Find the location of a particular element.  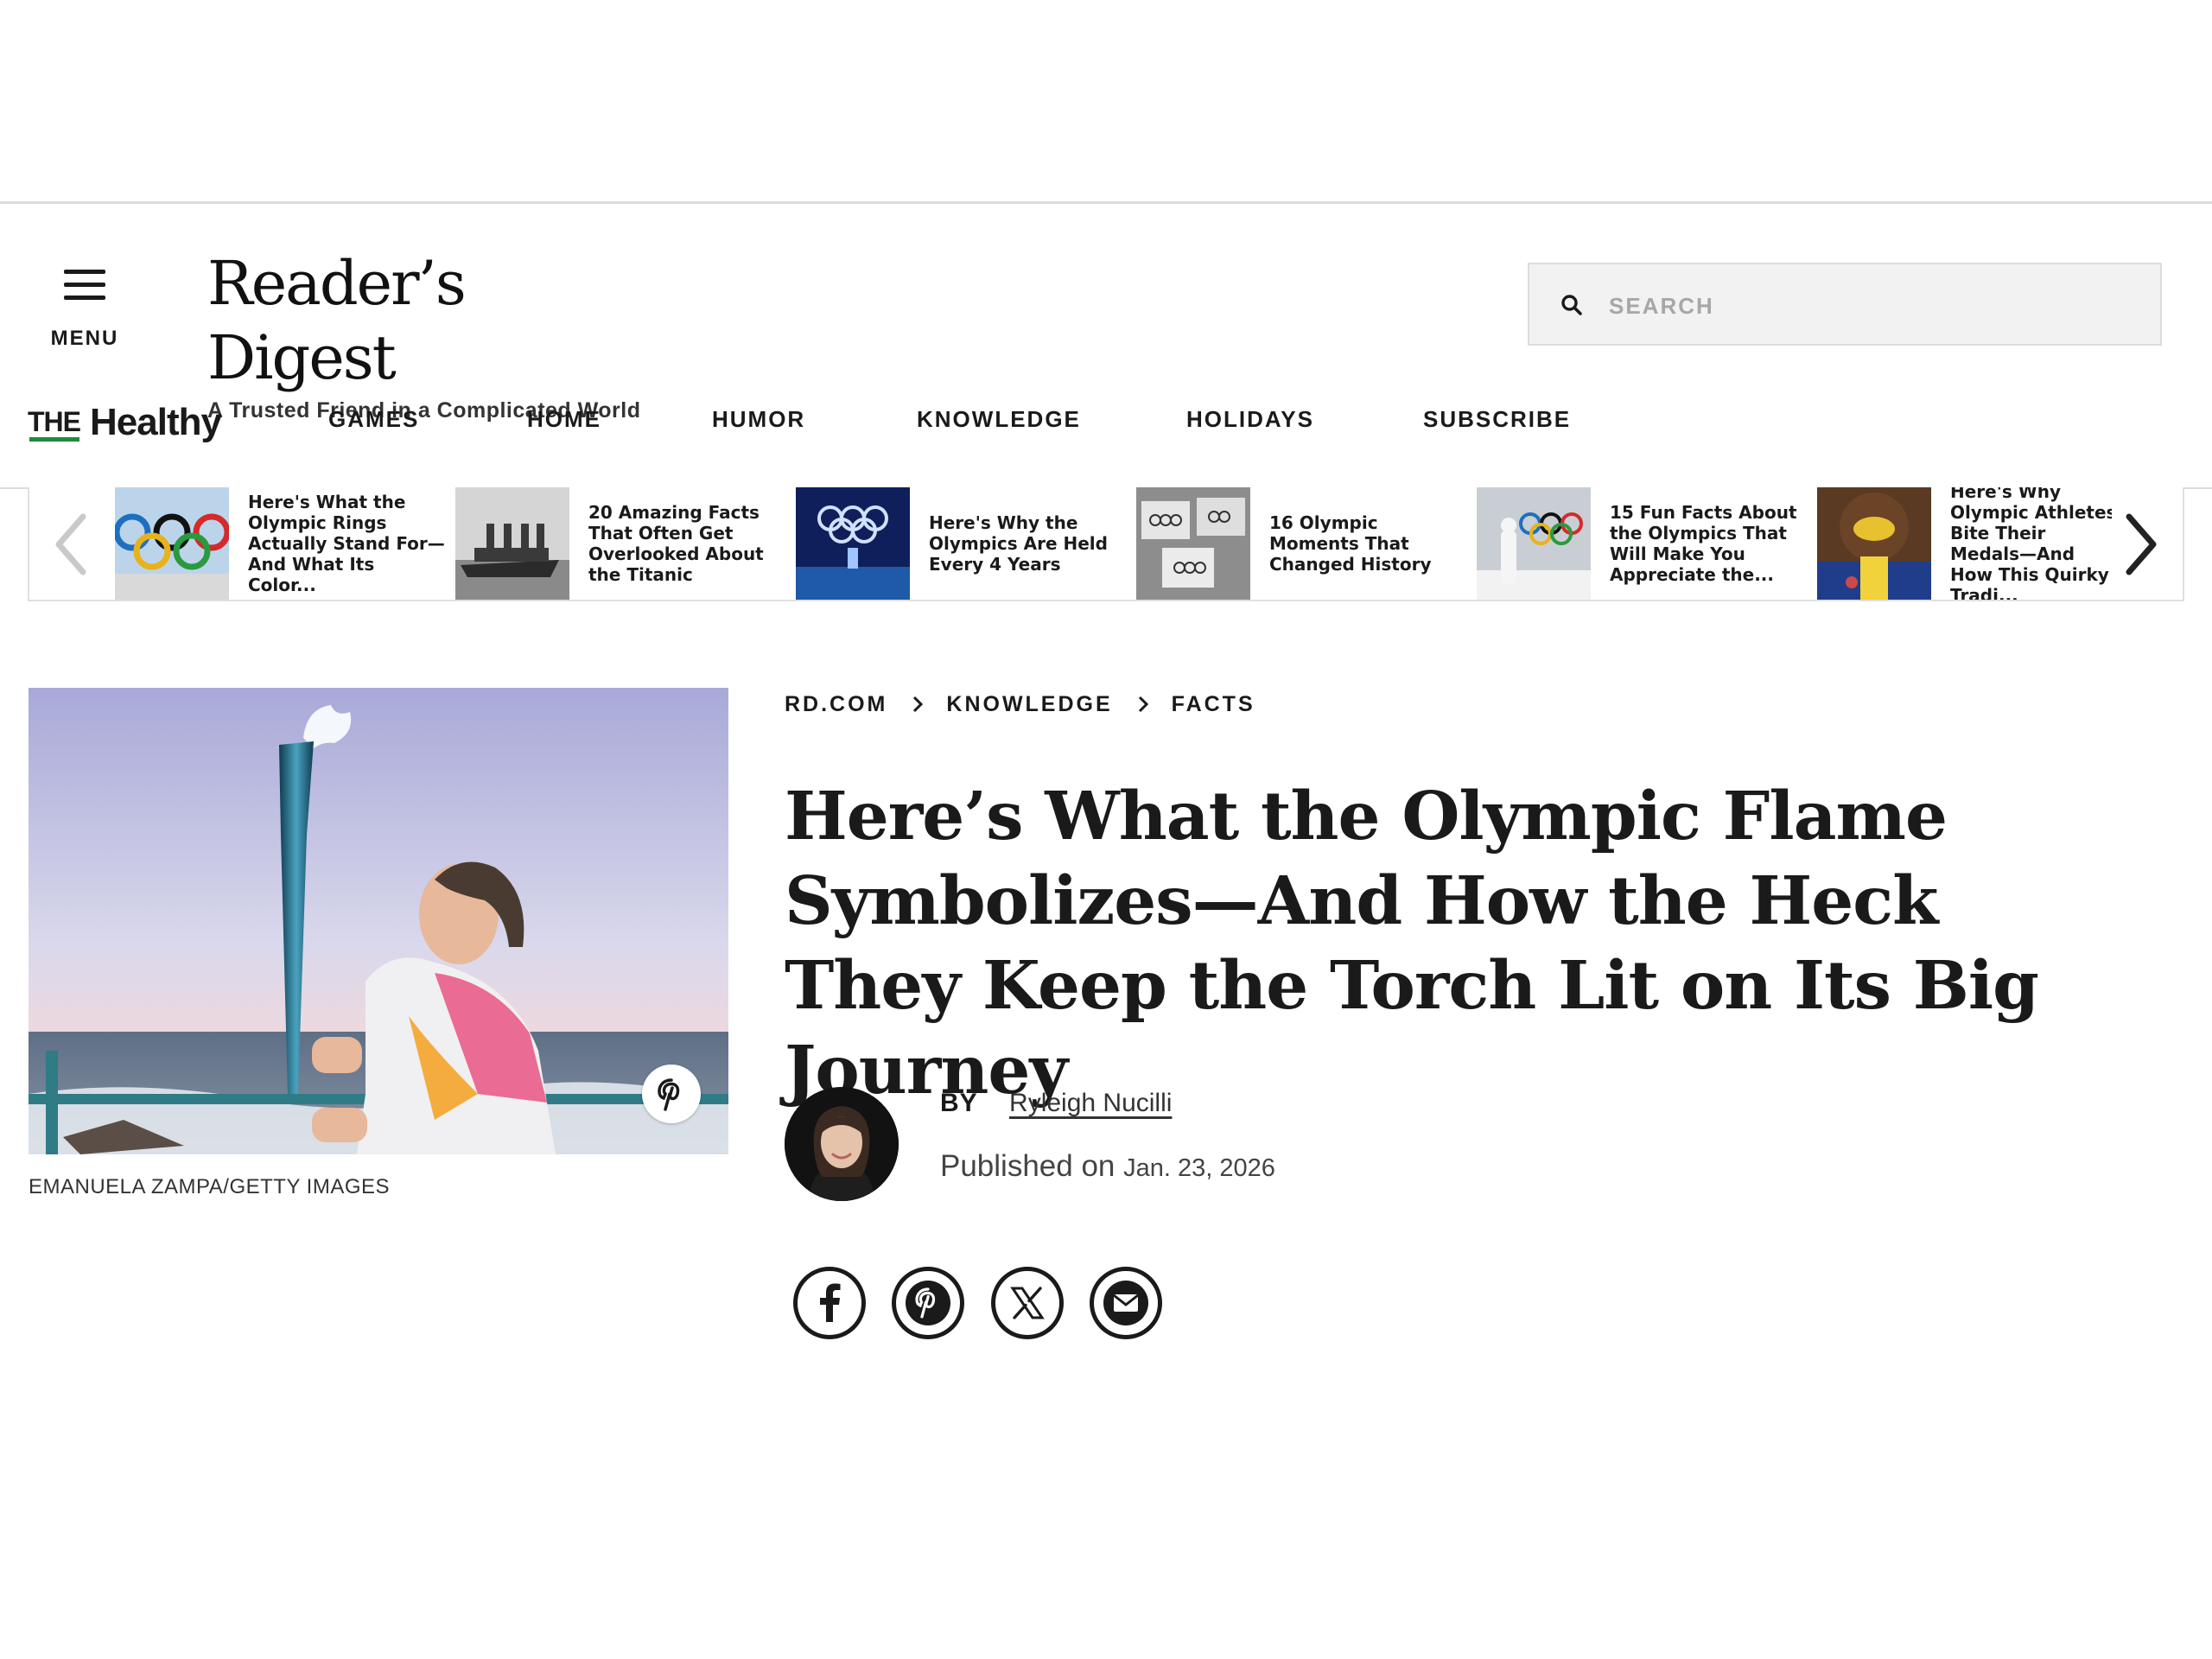

hero-image is located at coordinates (378, 921).